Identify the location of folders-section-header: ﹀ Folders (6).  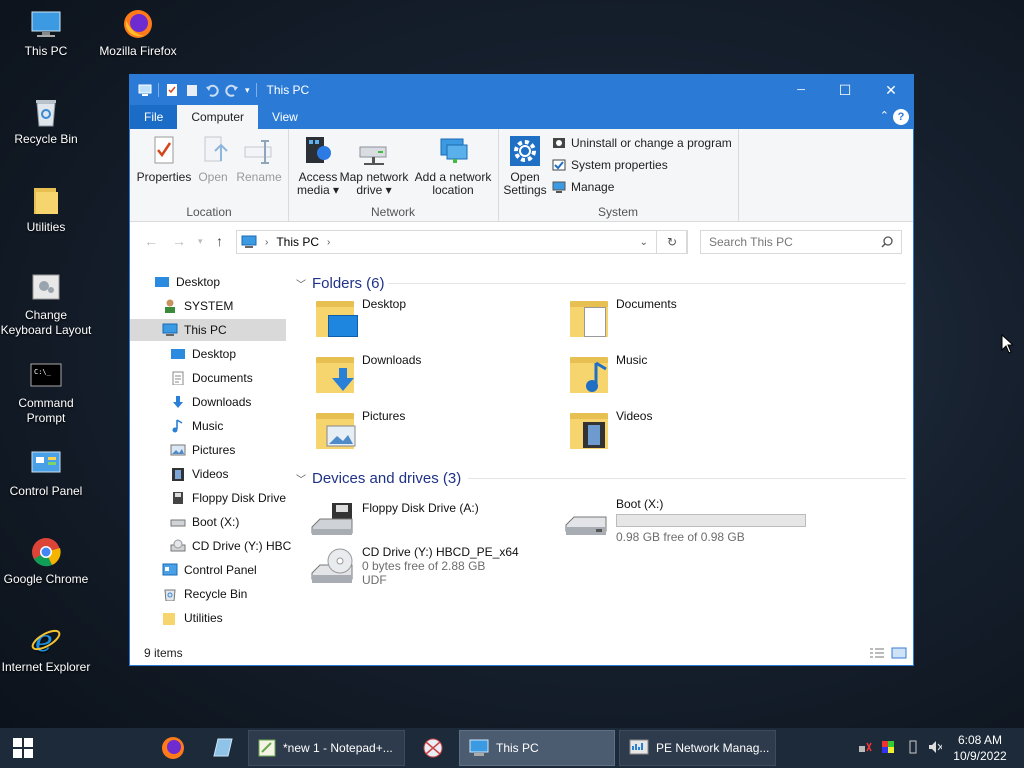
(601, 283).